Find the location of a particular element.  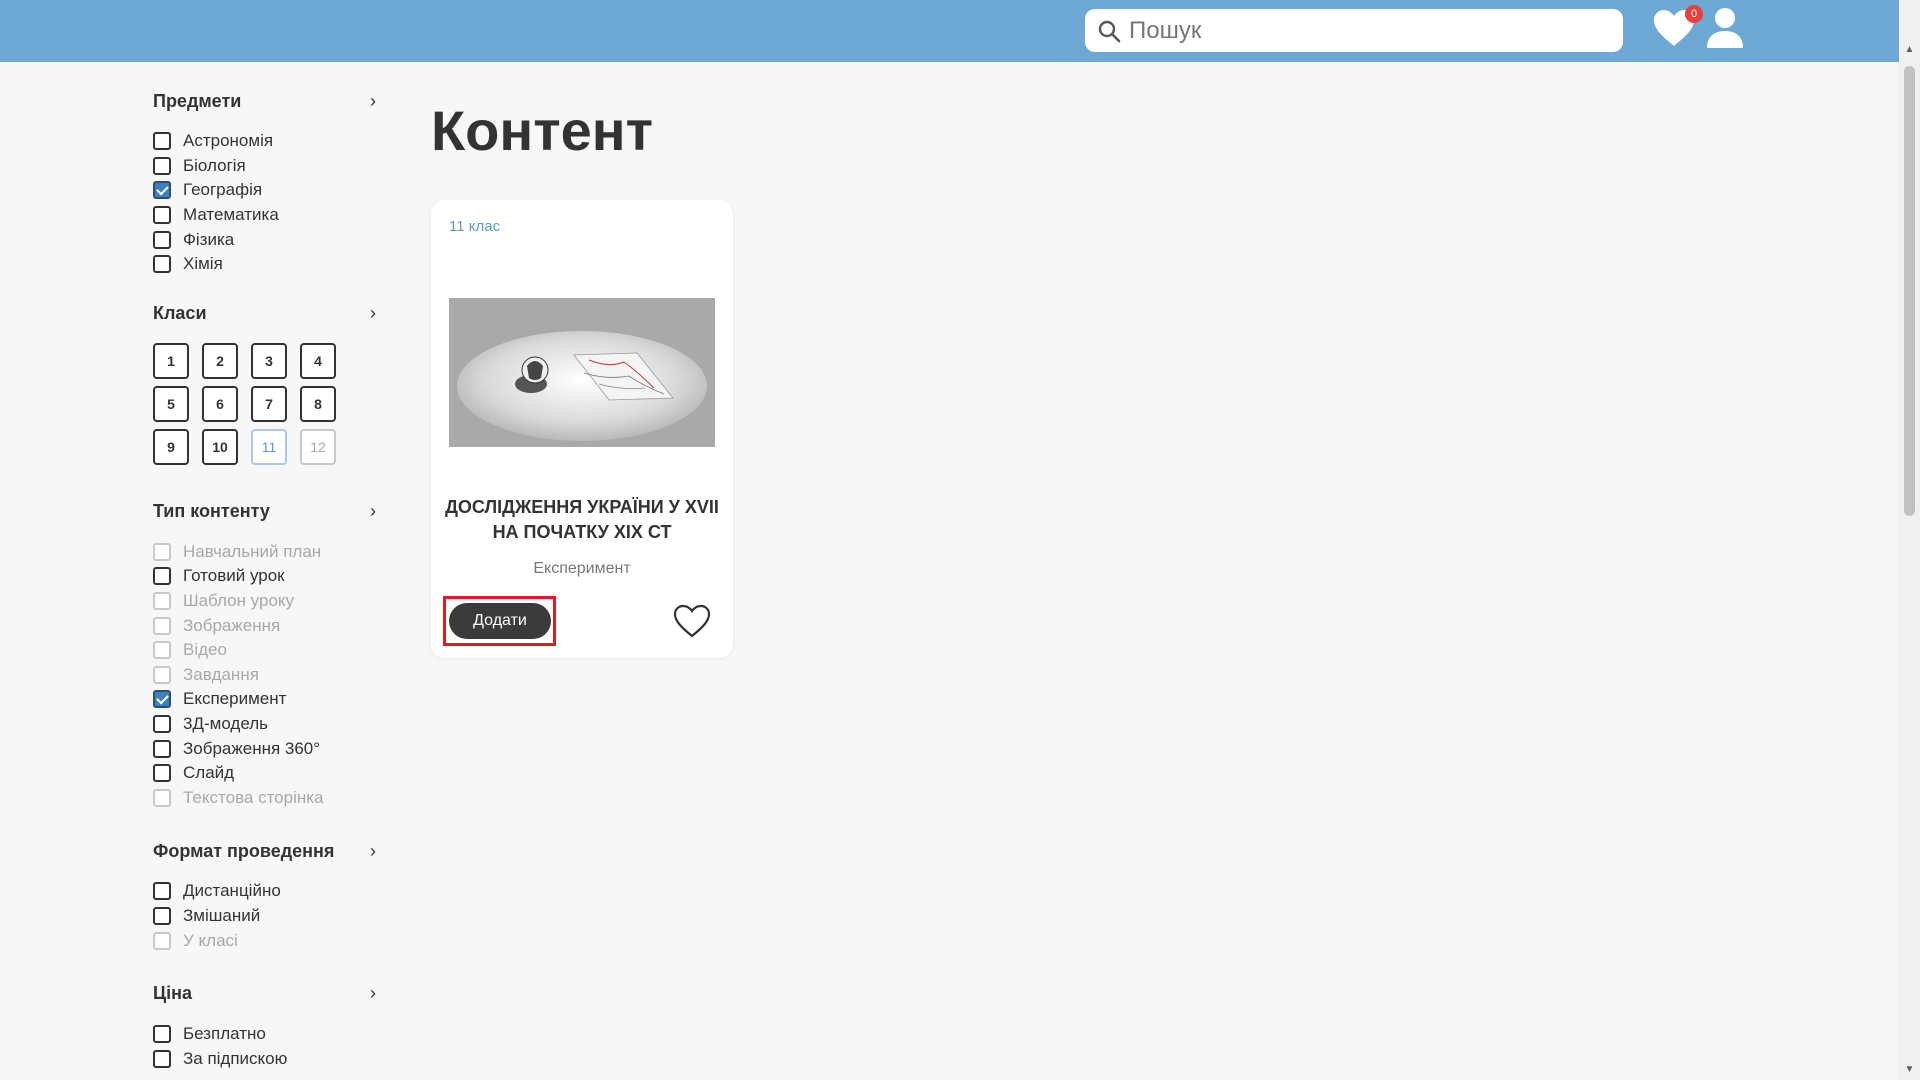

grade-button: 3 is located at coordinates (269, 360).